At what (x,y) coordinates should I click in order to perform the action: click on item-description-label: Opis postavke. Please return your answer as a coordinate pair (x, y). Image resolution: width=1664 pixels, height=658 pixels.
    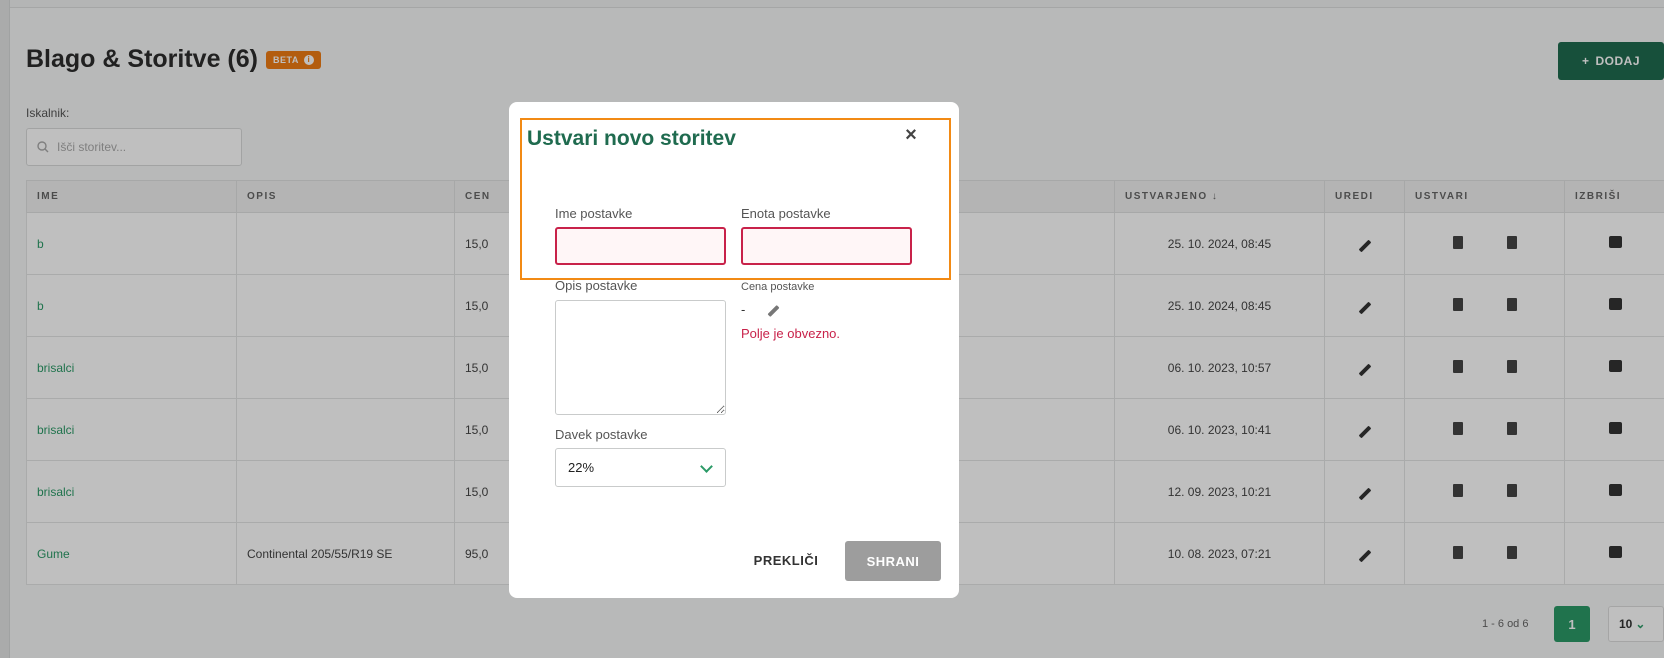
    Looking at the image, I should click on (596, 285).